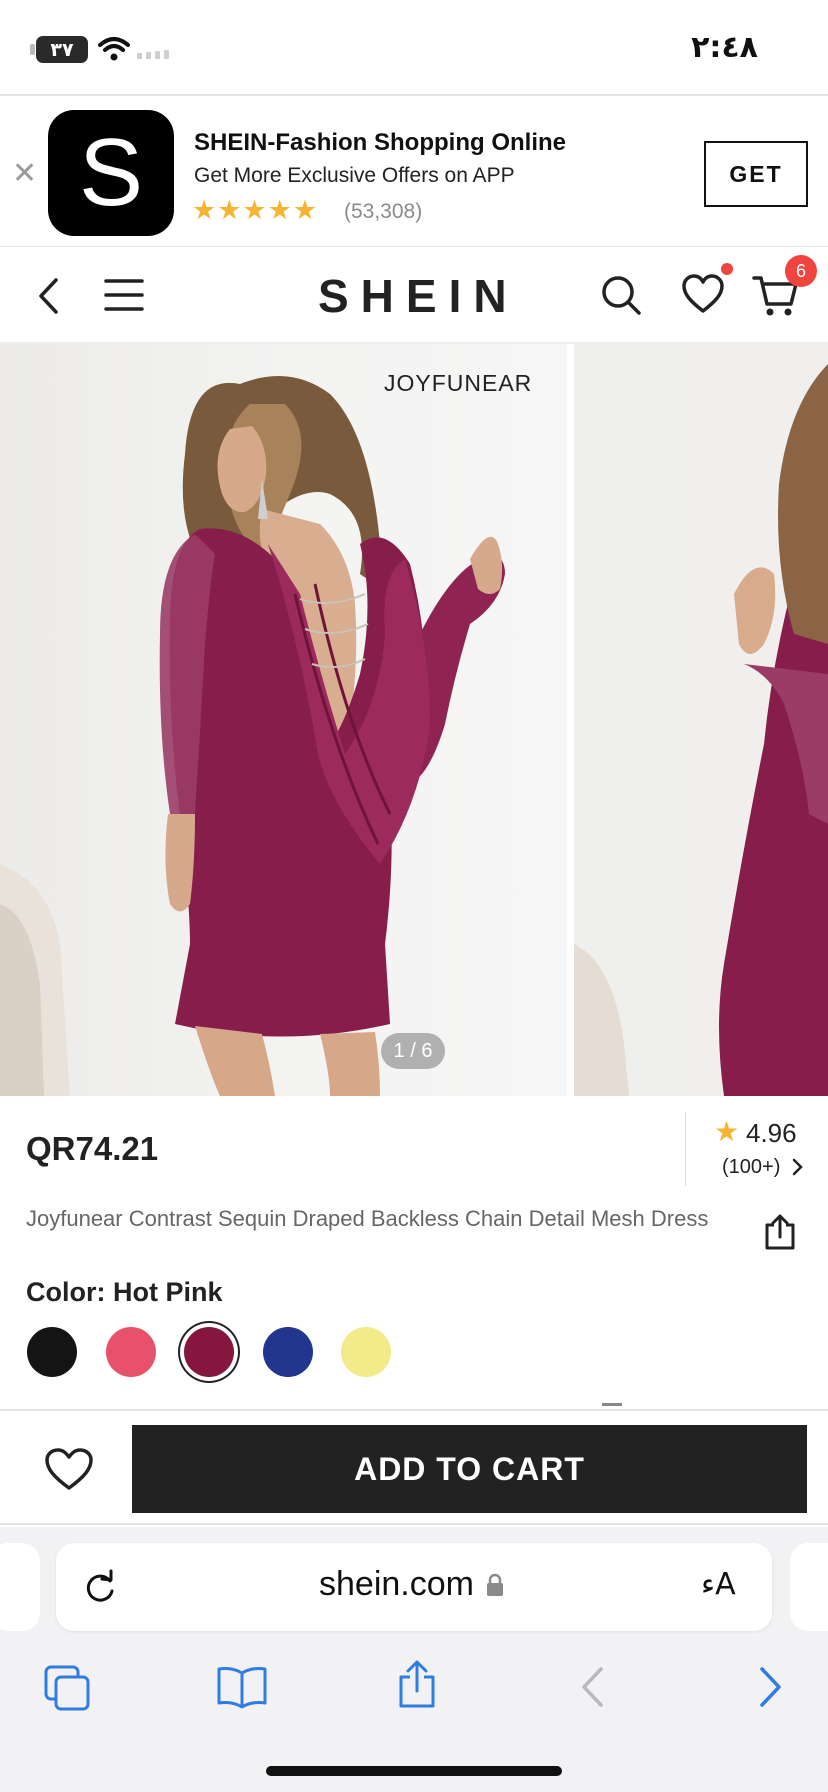 Image resolution: width=828 pixels, height=1792 pixels. Describe the element at coordinates (771, 1133) in the screenshot. I see `rating-score: 4.96` at that location.